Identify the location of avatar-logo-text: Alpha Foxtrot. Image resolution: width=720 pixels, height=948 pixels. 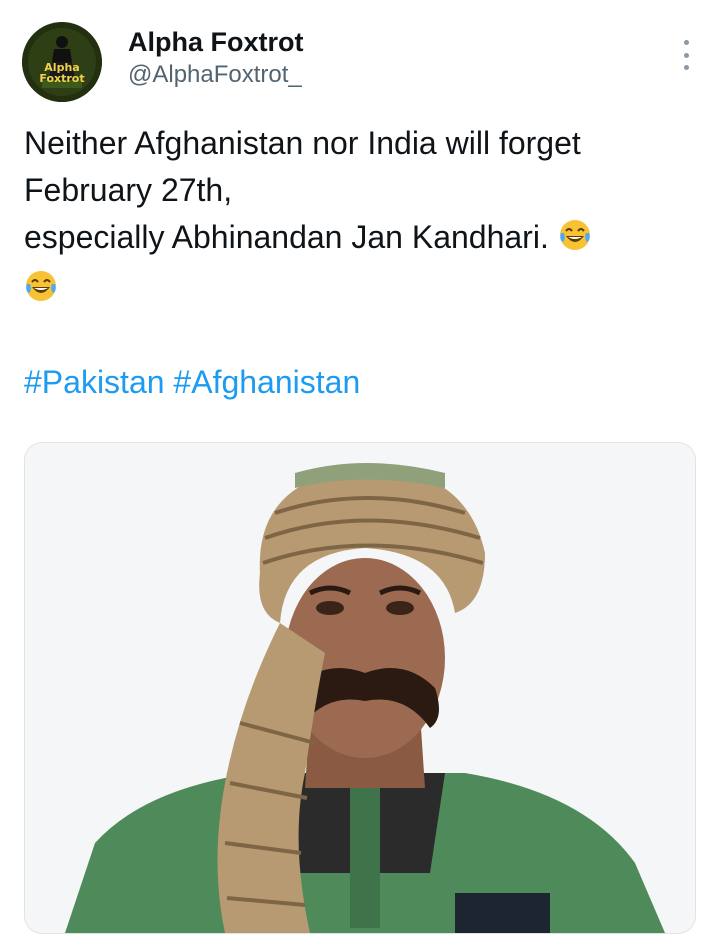
(62, 73).